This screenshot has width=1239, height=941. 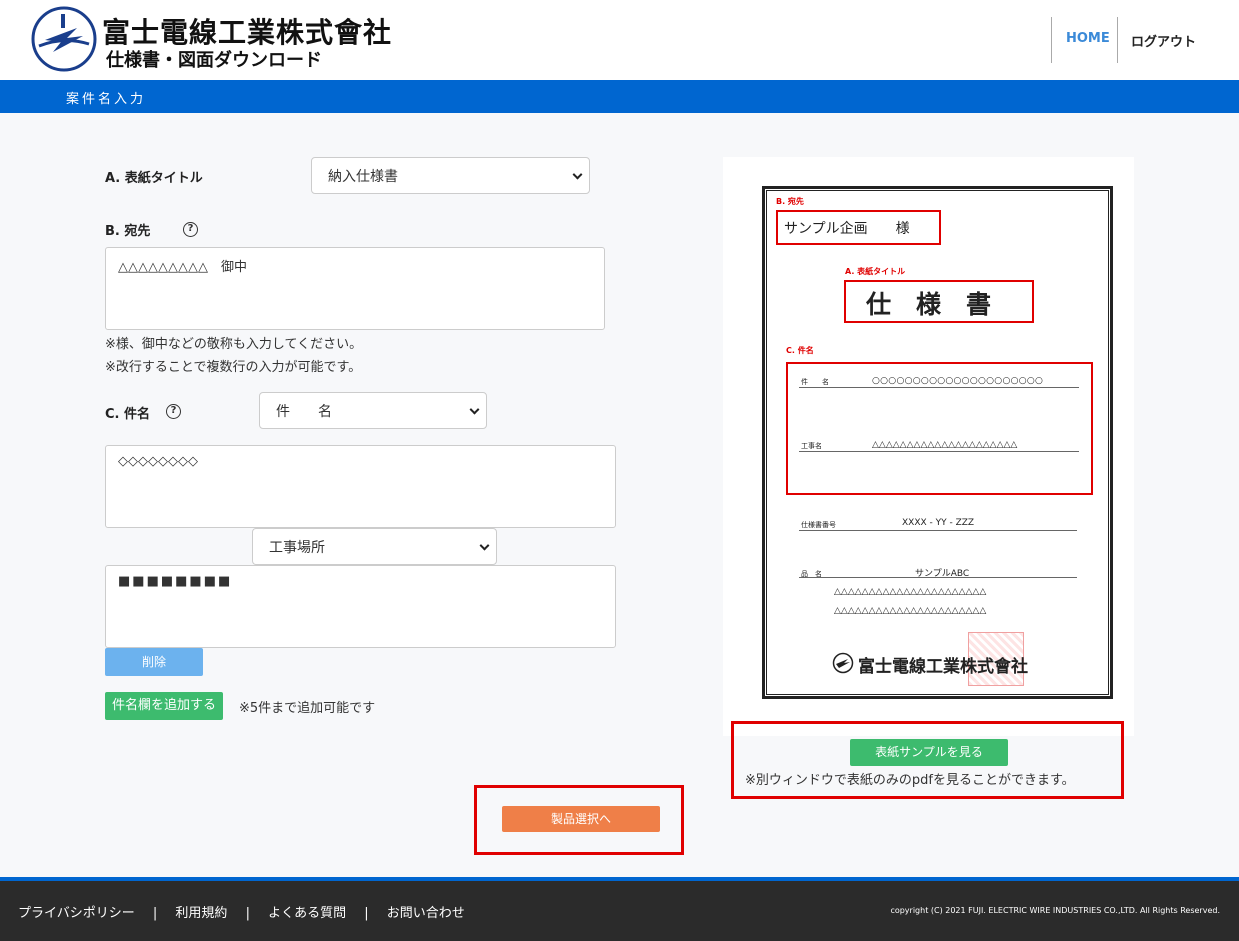 What do you see at coordinates (247, 32) in the screenshot?
I see `company-name: 富士電線工業株式會社` at bounding box center [247, 32].